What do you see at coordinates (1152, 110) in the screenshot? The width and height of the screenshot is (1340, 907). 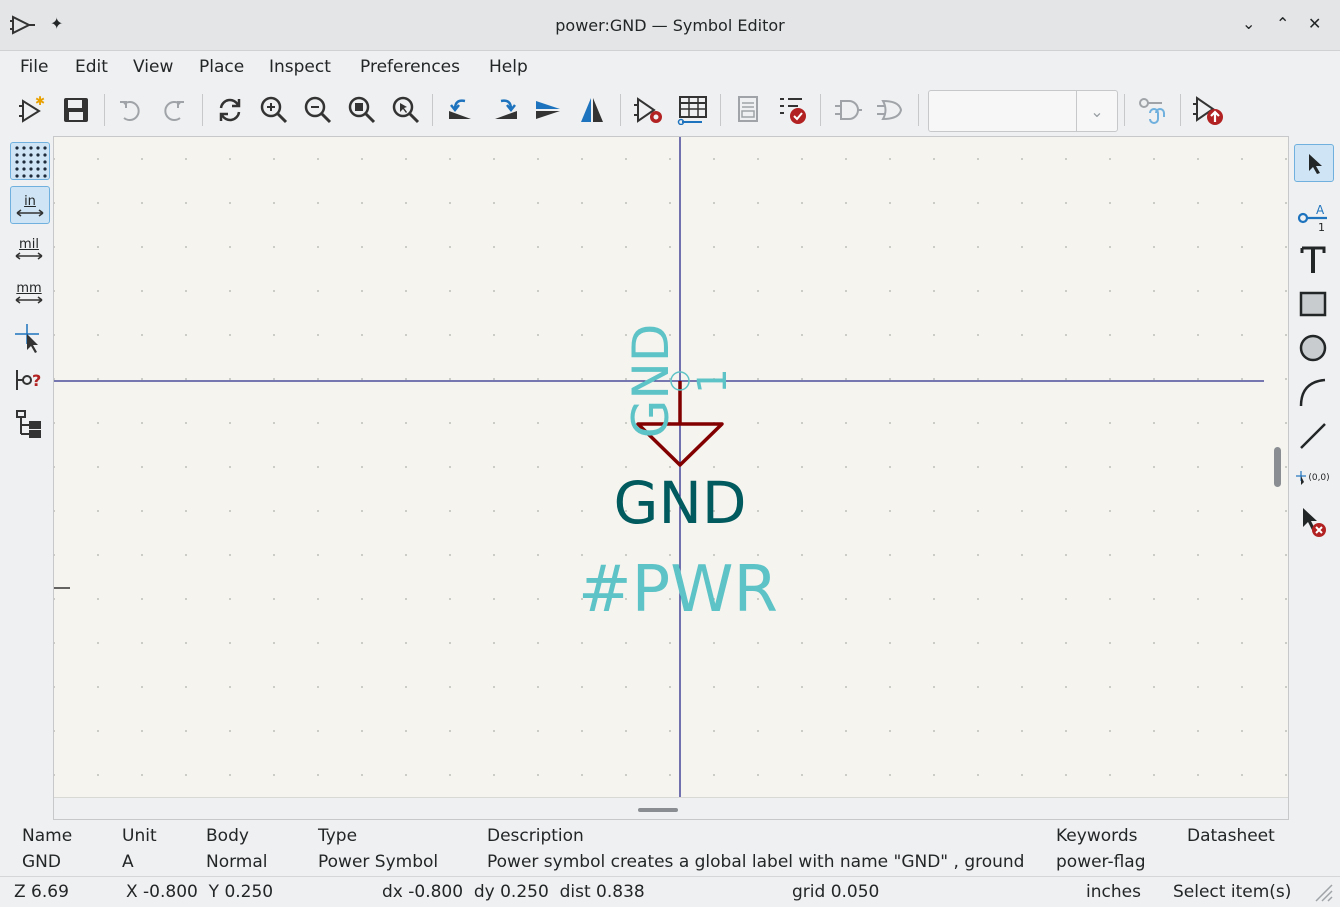 I see `show-pin-electrical-type-icon` at bounding box center [1152, 110].